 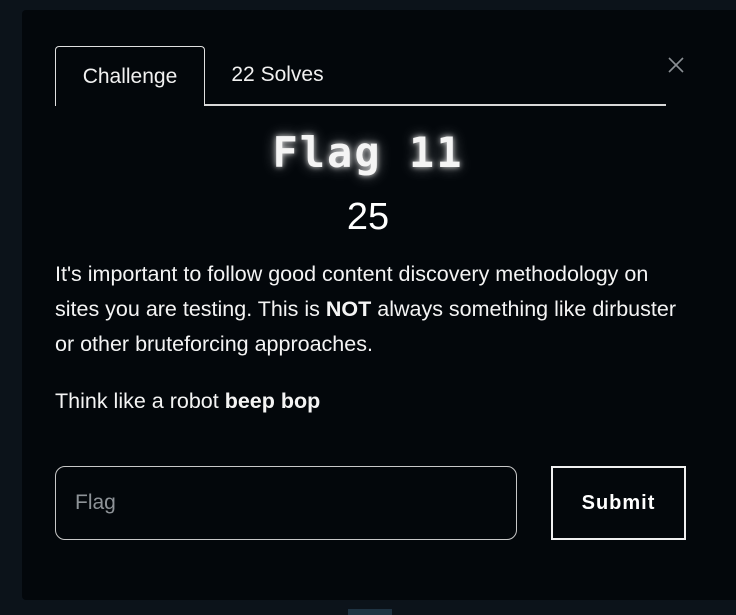 I want to click on challenge-hint: Think like a robot beep bop, so click(x=370, y=401).